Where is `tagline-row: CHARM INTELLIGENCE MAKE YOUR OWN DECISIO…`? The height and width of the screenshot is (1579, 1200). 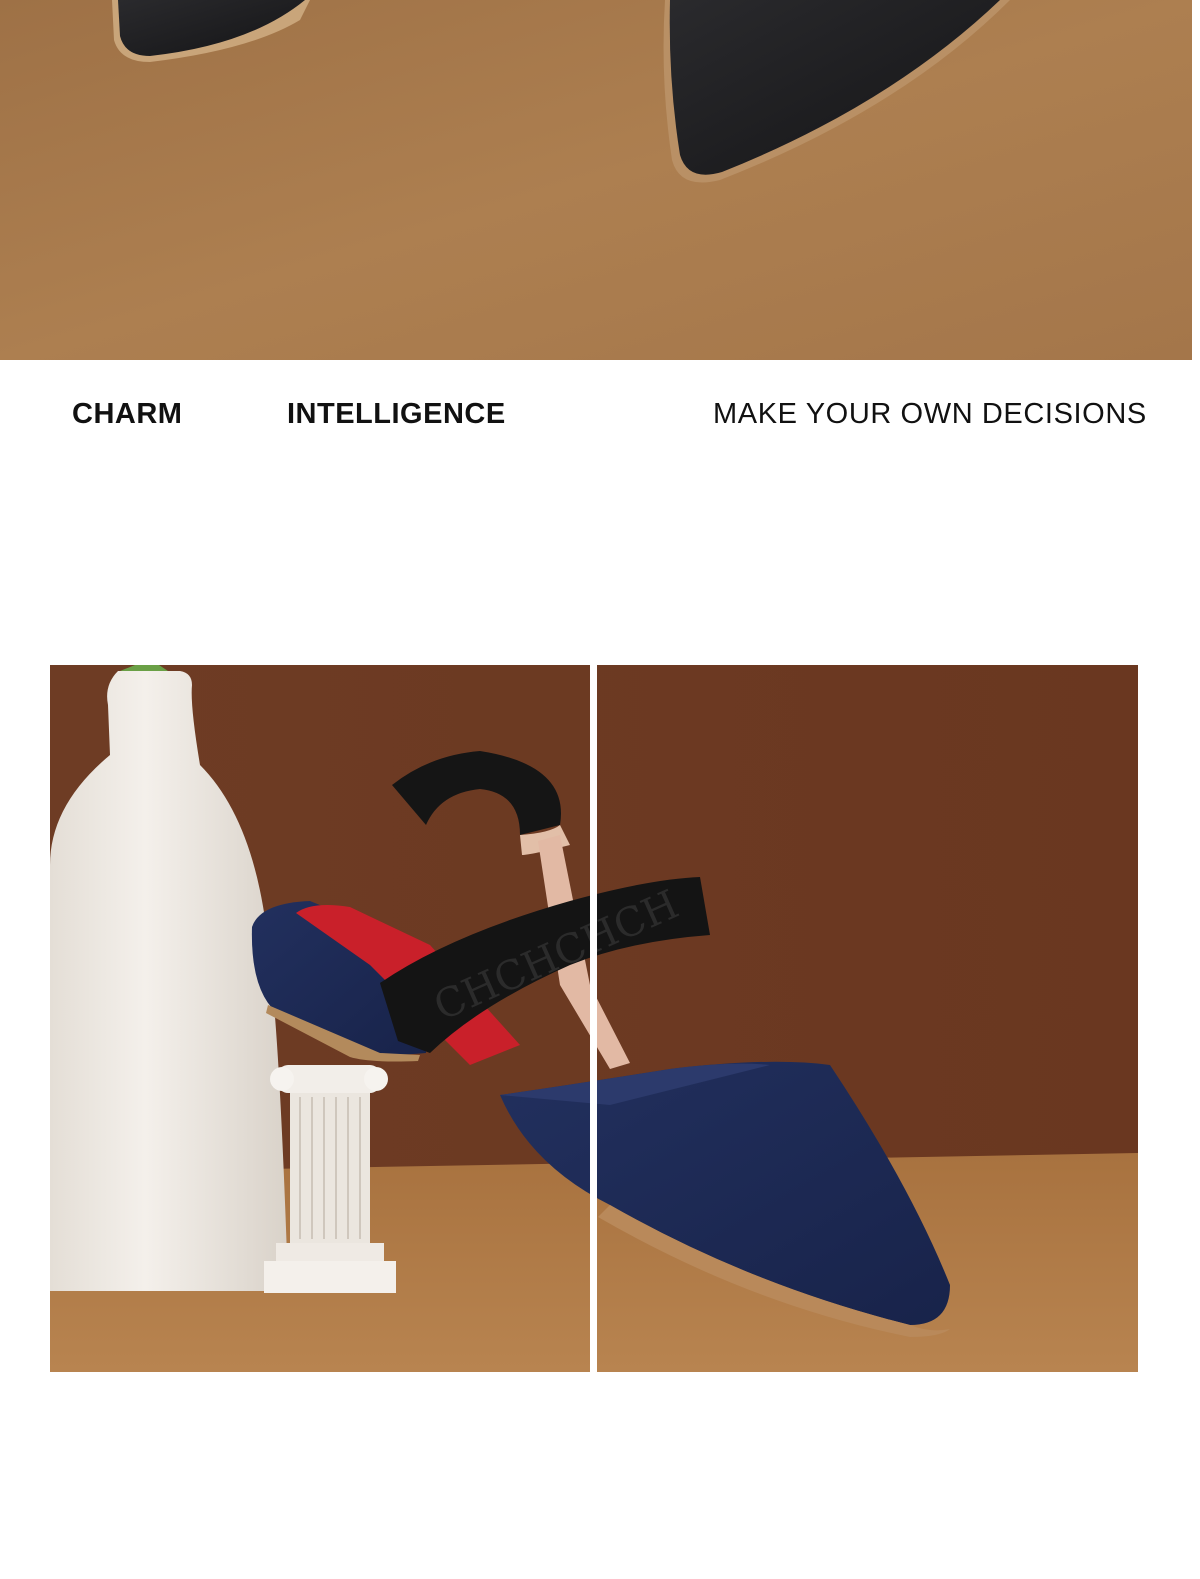 tagline-row: CHARM INTELLIGENCE MAKE YOUR OWN DECISIO… is located at coordinates (600, 415).